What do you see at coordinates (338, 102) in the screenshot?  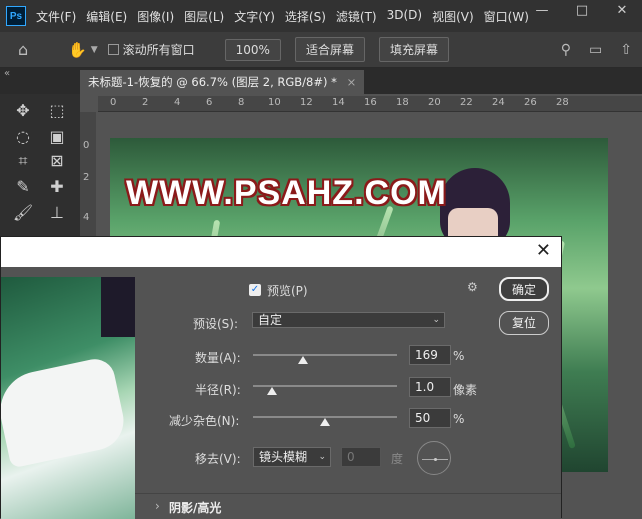 I see `ruler-tick: 14` at bounding box center [338, 102].